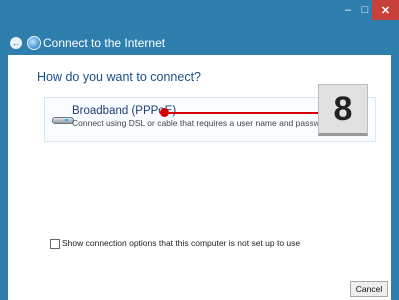 The image size is (399, 300). What do you see at coordinates (199, 13) in the screenshot?
I see `title-bar: – □ ✕` at bounding box center [199, 13].